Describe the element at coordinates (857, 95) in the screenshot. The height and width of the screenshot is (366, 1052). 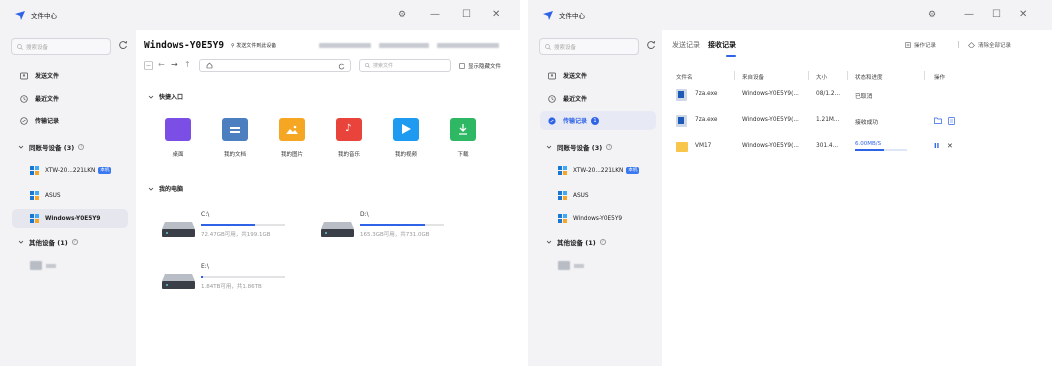
I see `table-row: 7za.exe Windows-Y0E5Y9(... 08/1.2... 已取消` at that location.